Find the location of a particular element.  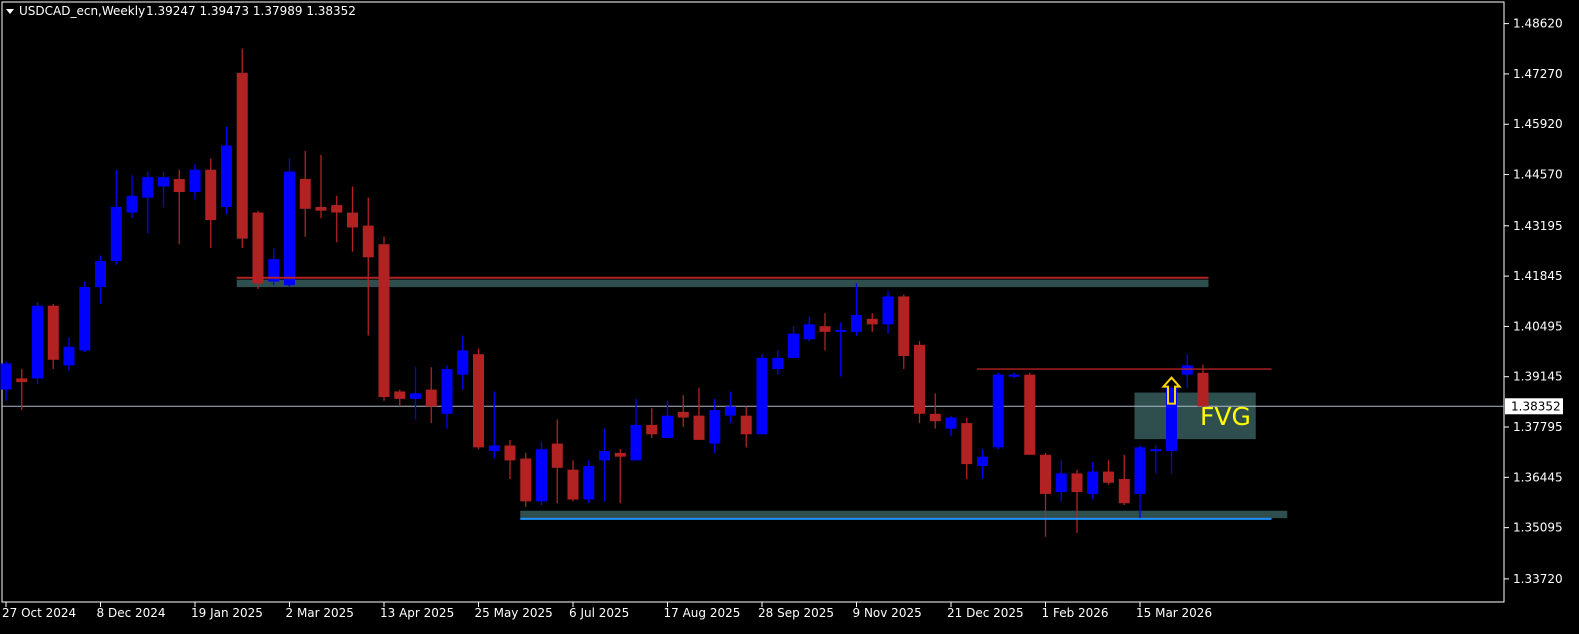

price-tick-label: 1.36445 is located at coordinates (1538, 477).